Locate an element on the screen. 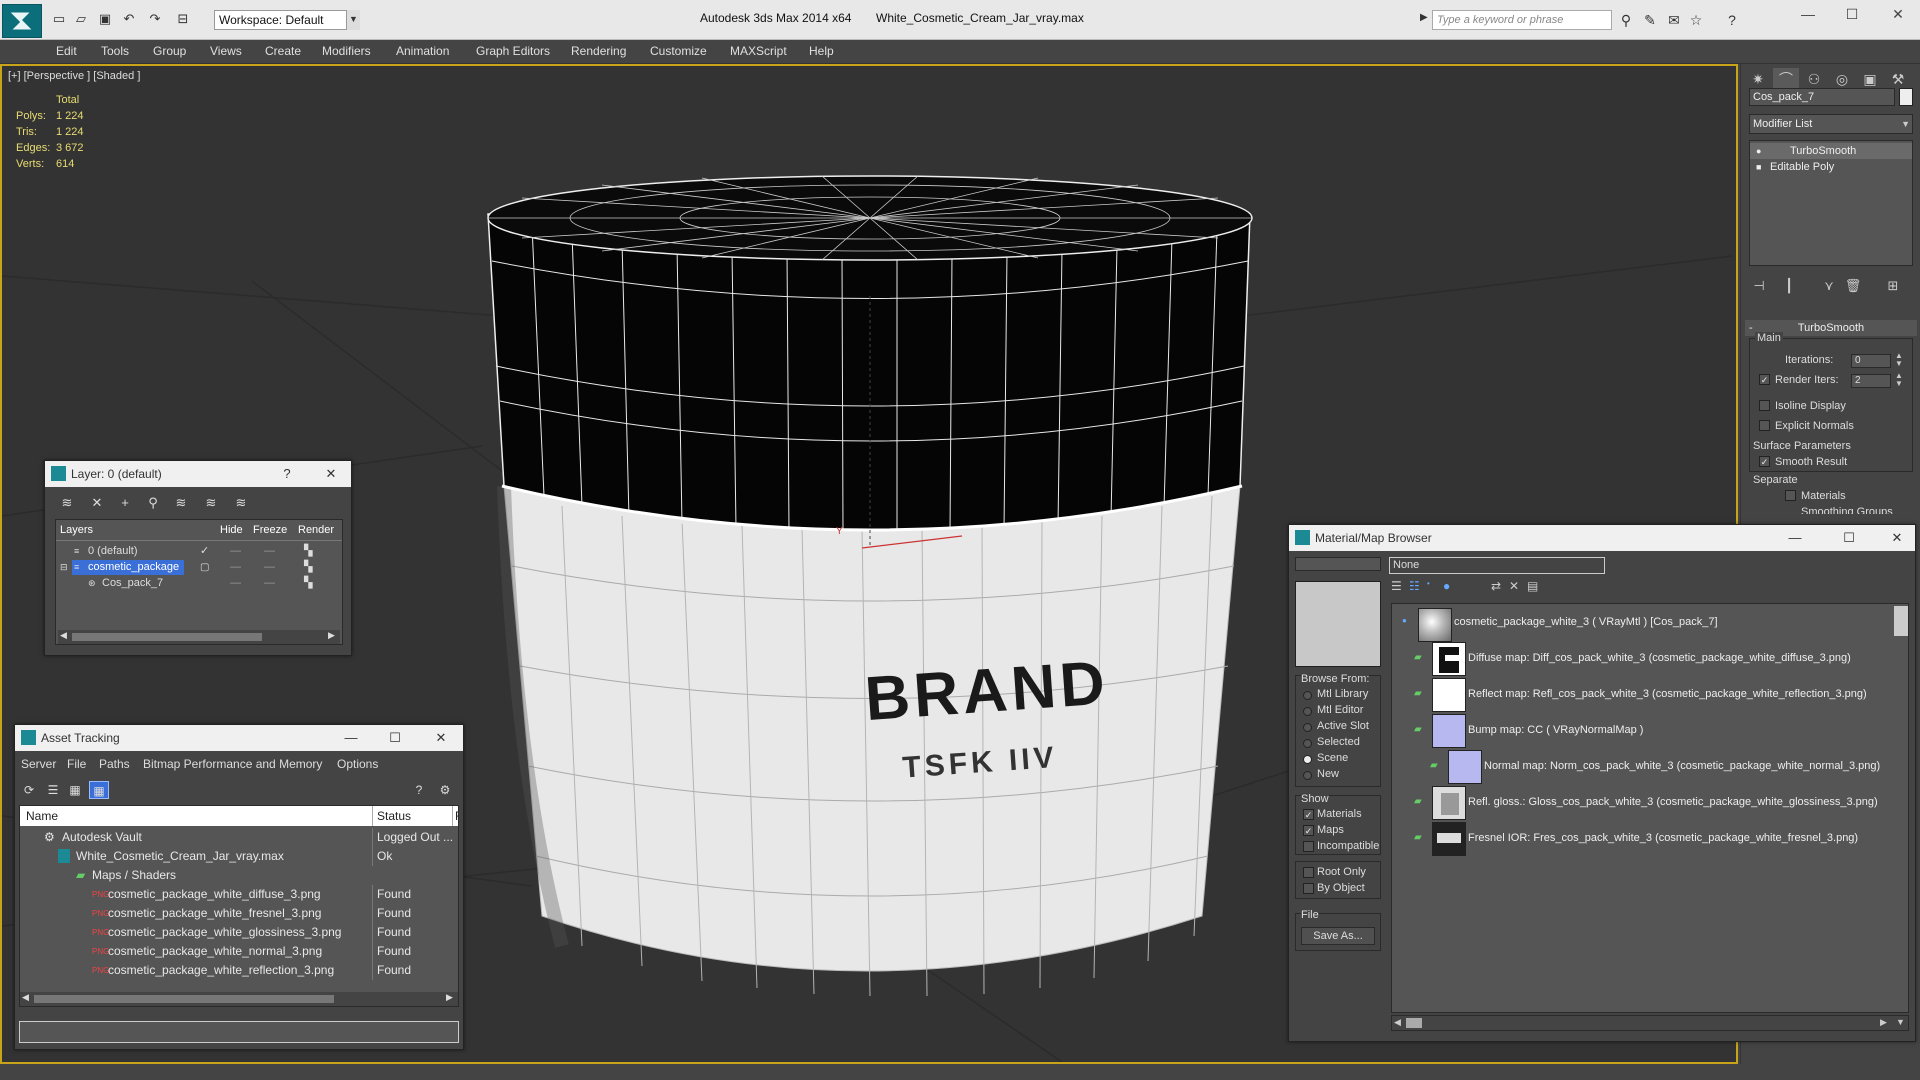  new-file-icon: ▭ is located at coordinates (59, 19).